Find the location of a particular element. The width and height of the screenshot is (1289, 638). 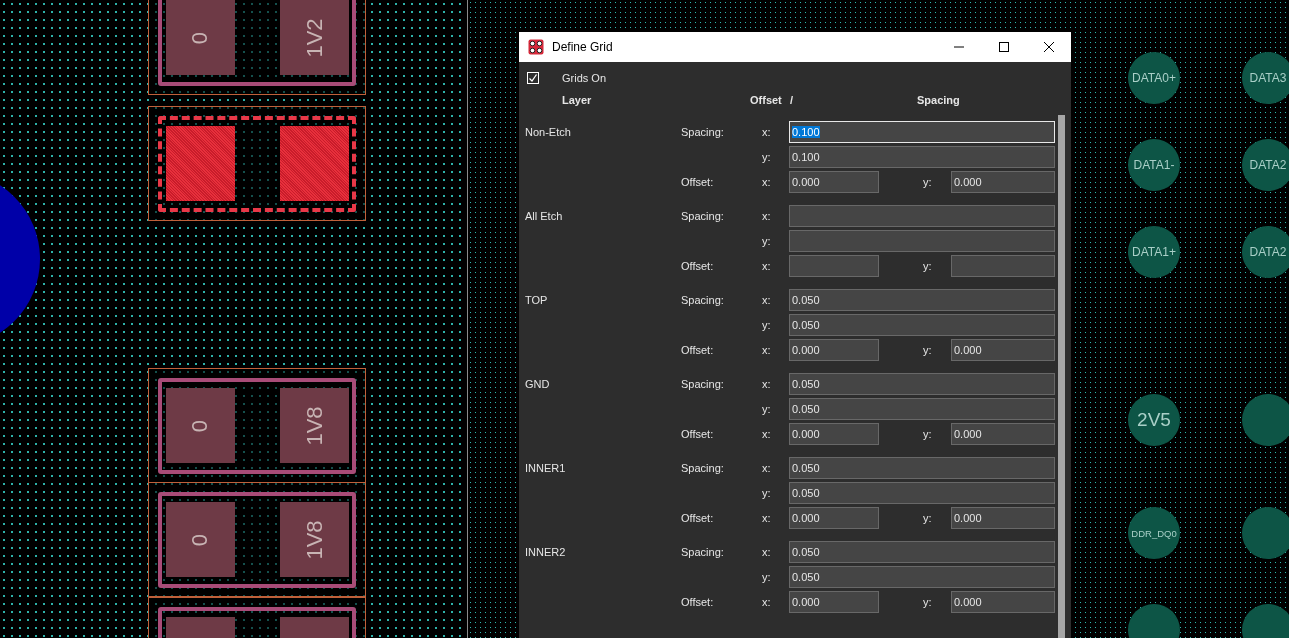

column-header: / is located at coordinates (792, 100).